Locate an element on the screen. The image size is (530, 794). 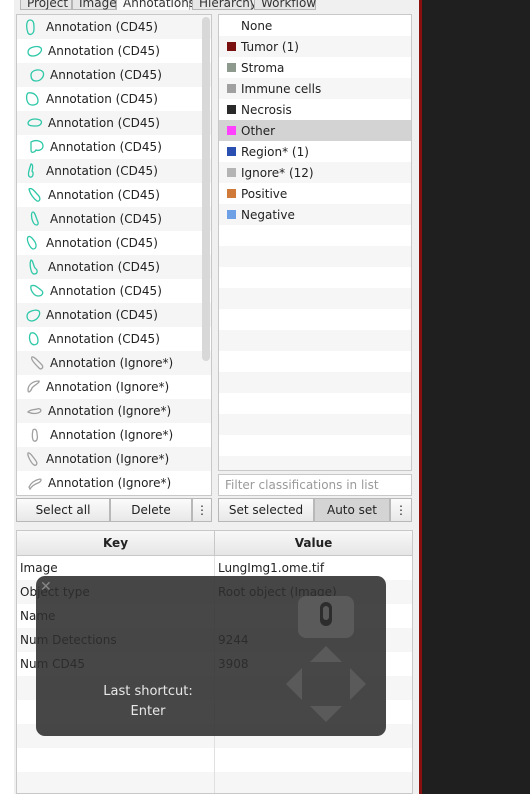
filter-classifications-input: Filter classifications in list is located at coordinates (315, 485).